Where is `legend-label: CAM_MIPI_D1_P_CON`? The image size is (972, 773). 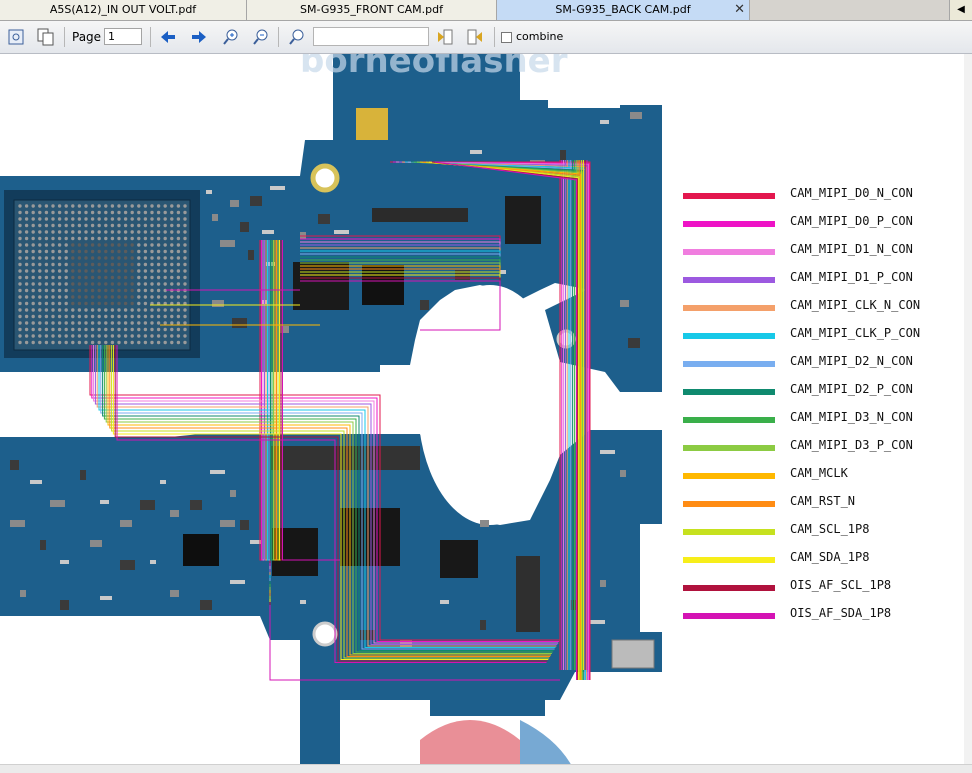
legend-label: CAM_MIPI_D1_P_CON is located at coordinates (851, 277).